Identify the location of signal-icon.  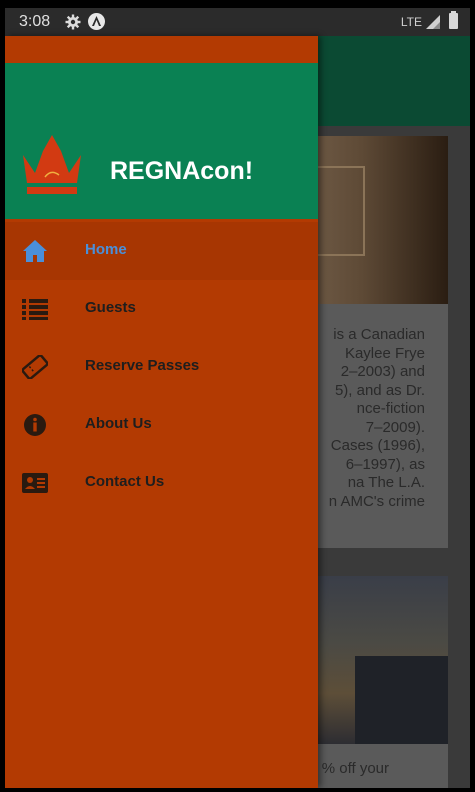
(433, 22).